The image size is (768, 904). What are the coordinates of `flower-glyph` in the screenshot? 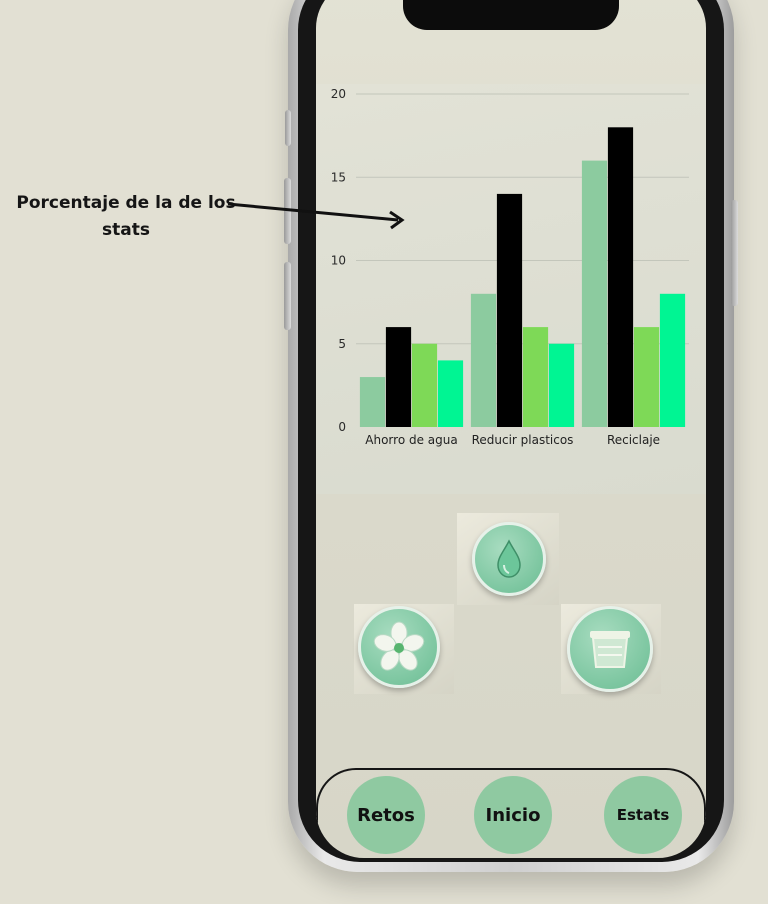 It's located at (399, 646).